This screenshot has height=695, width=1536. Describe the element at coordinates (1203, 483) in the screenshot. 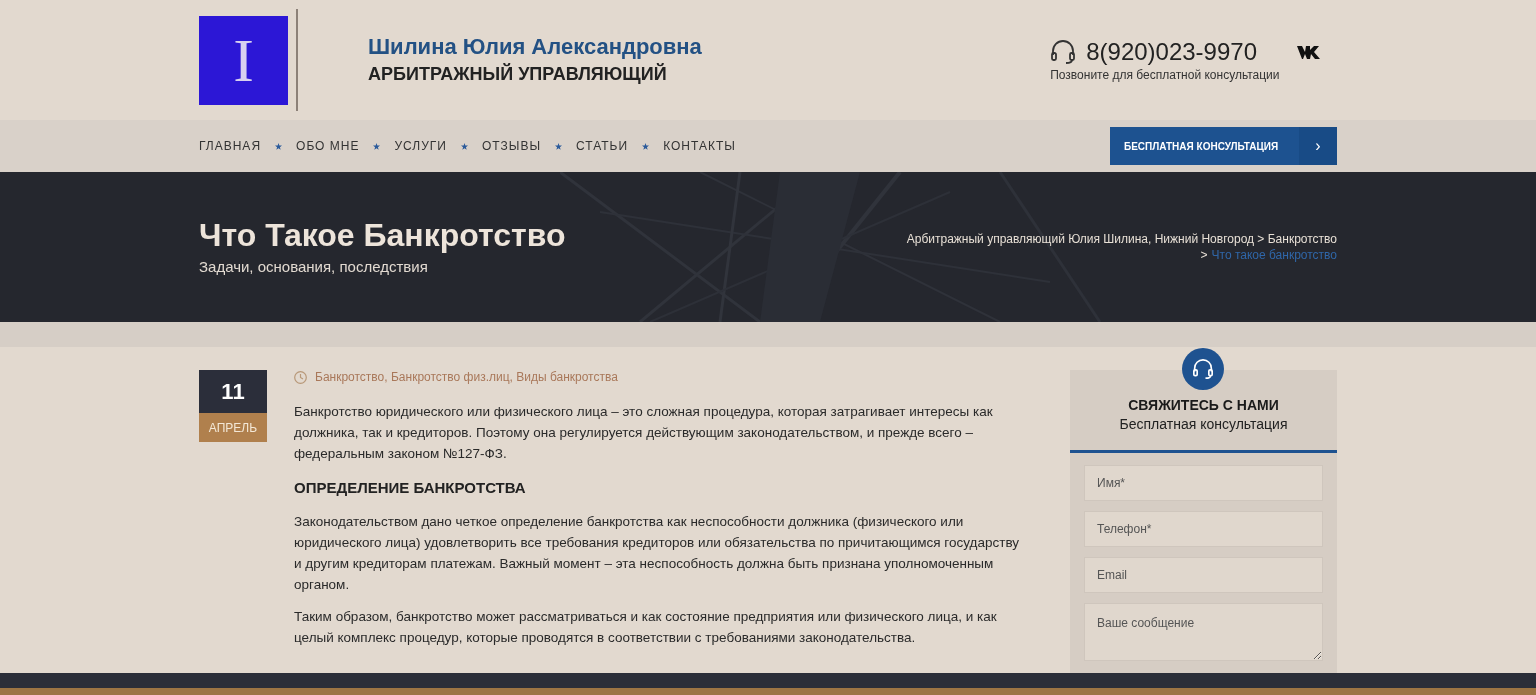

I see `input-field: Имя*` at that location.